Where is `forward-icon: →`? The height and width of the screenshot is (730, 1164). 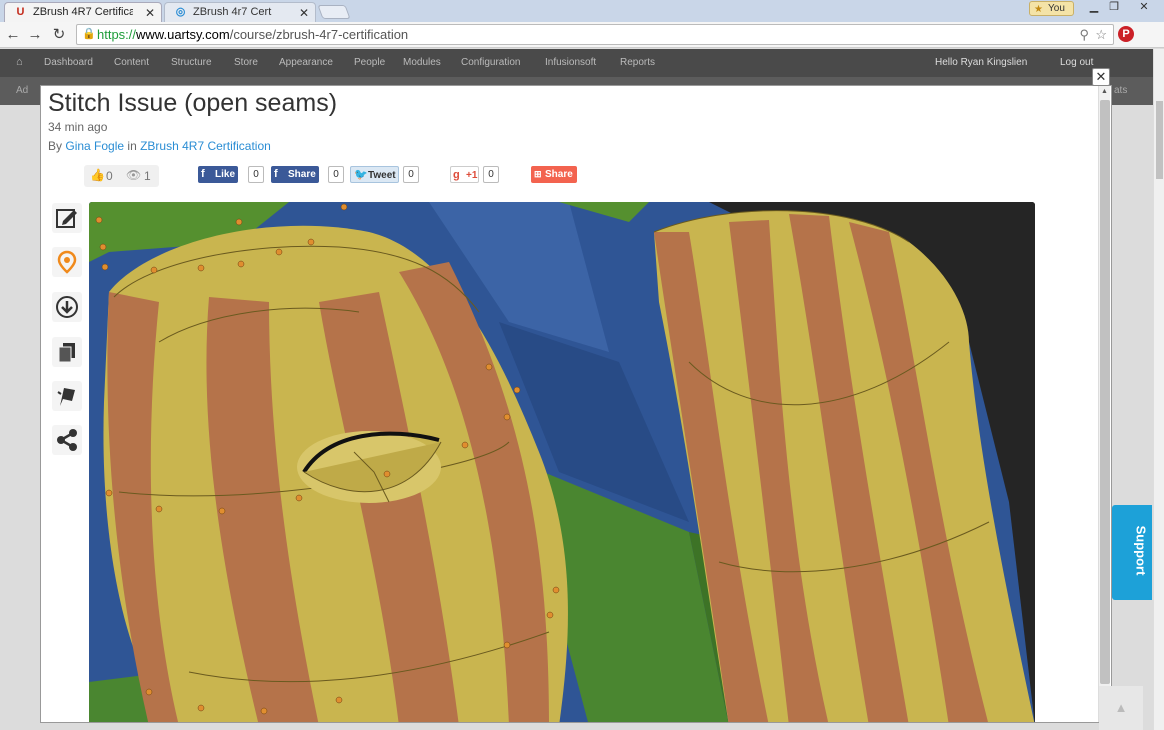 forward-icon: → is located at coordinates (35, 35).